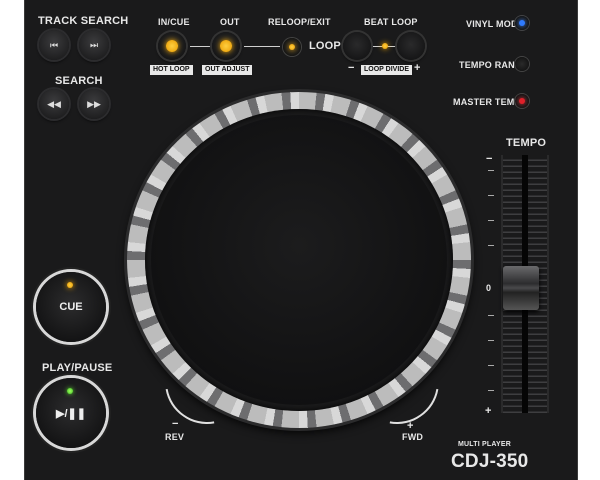 The width and height of the screenshot is (600, 480). I want to click on fader-plus: +, so click(488, 411).